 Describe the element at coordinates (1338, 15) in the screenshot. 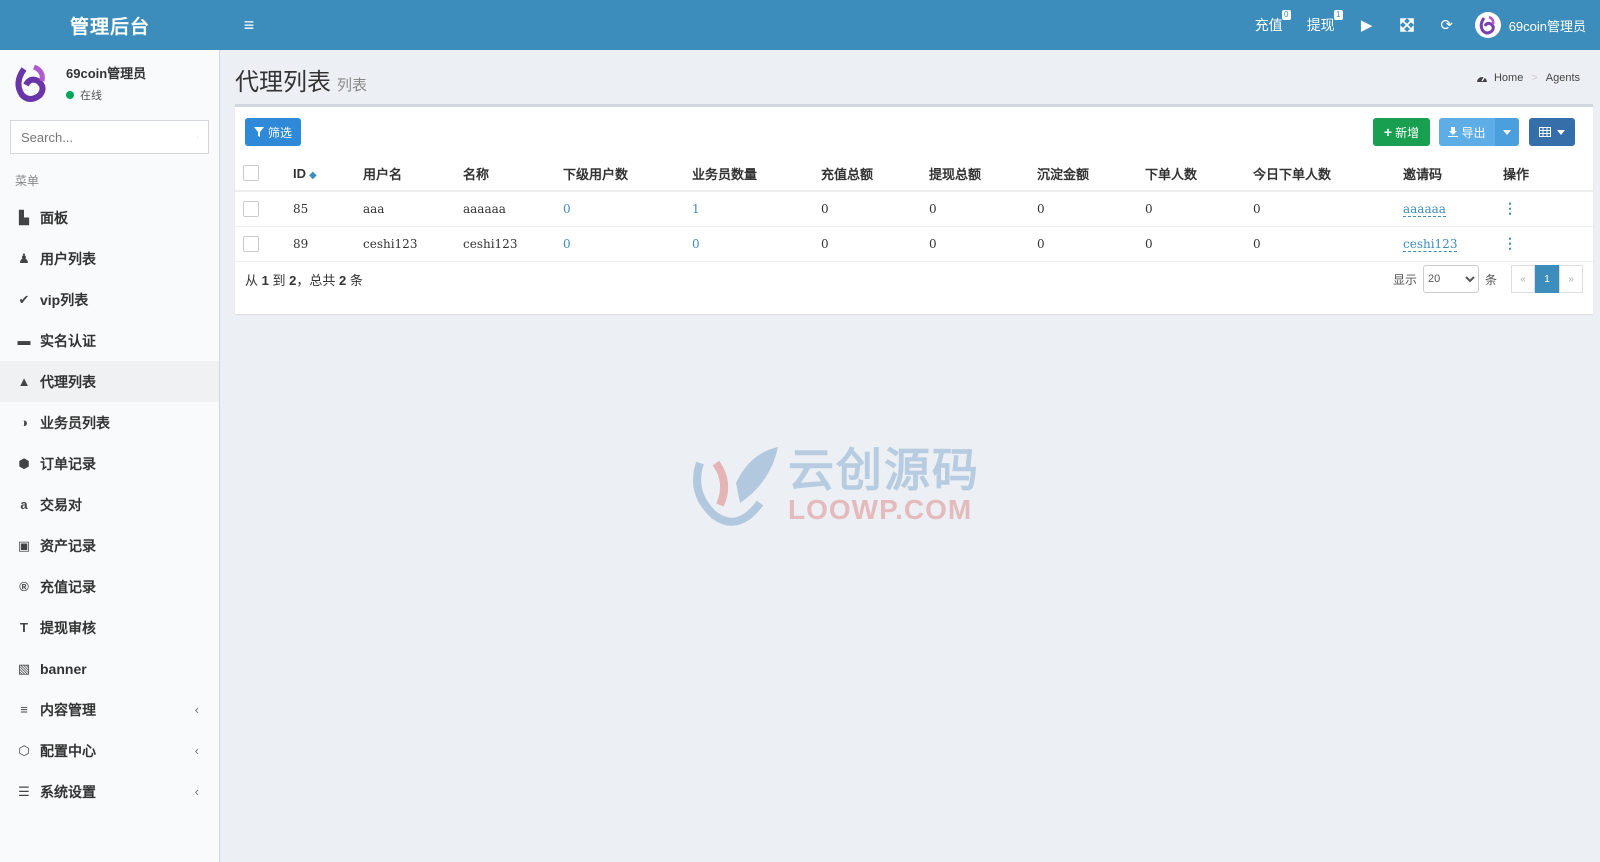

I see `withdraw-badge: 1` at that location.